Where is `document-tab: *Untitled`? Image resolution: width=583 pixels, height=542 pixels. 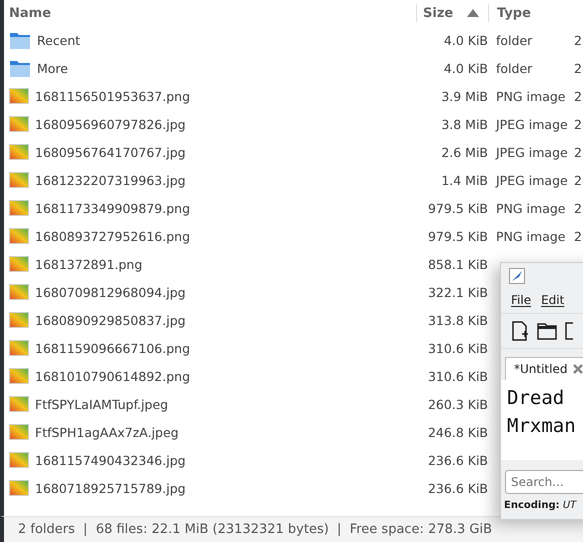 document-tab: *Untitled is located at coordinates (544, 368).